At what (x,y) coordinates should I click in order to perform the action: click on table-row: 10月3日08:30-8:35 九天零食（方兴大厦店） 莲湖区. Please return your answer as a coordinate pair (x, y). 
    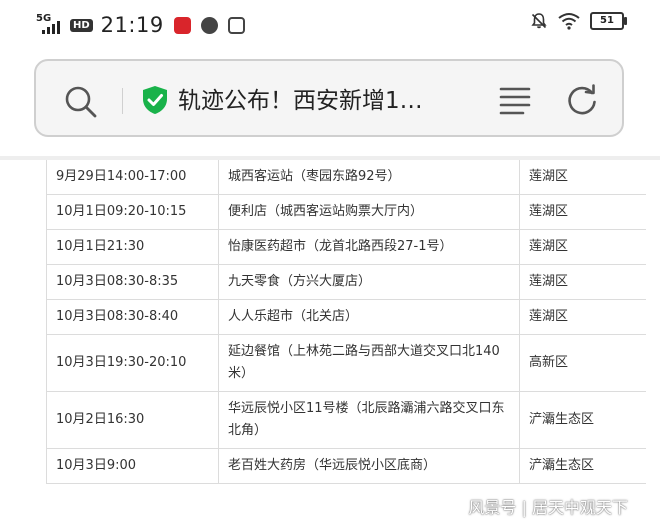
    Looking at the image, I should click on (346, 282).